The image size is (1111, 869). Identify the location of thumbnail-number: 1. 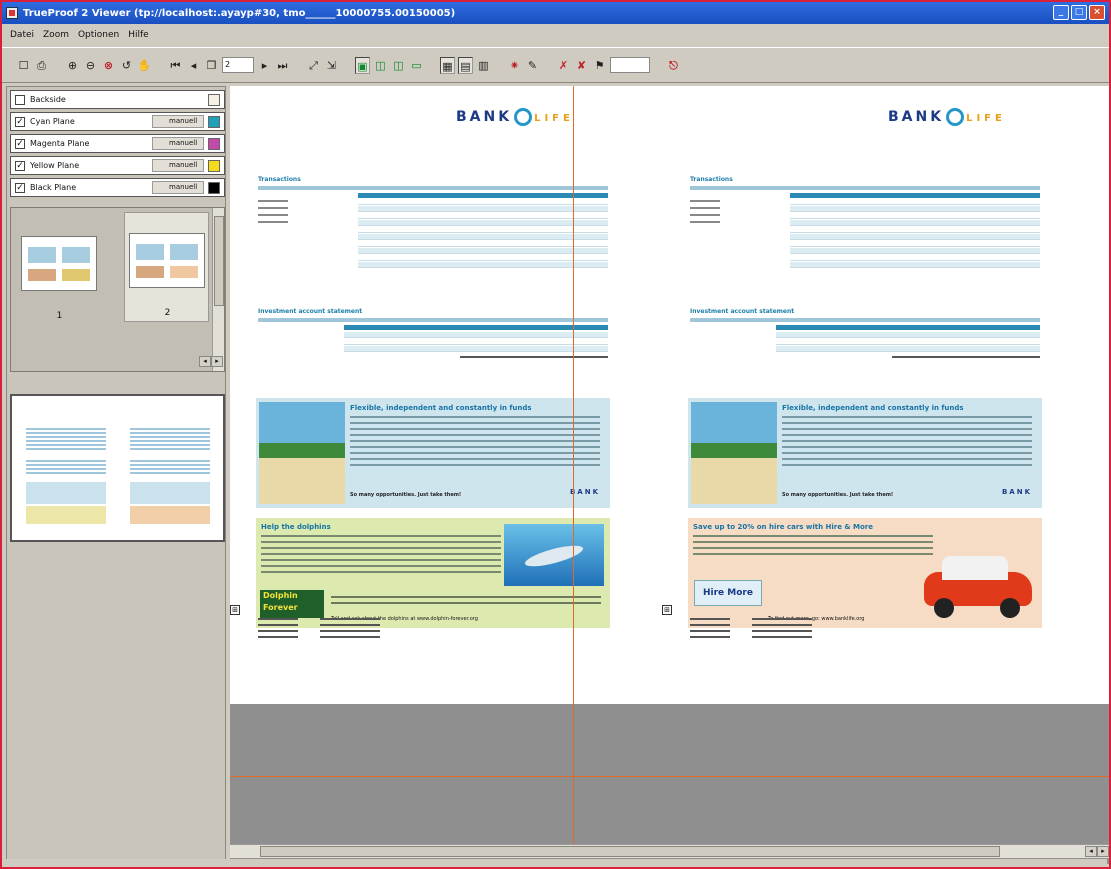
(59, 316).